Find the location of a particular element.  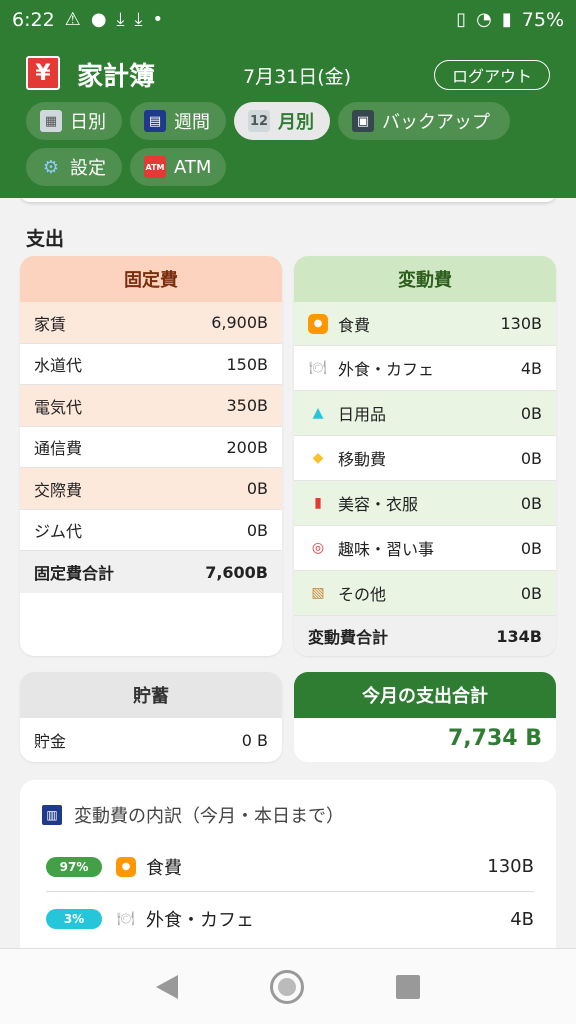

table-row: 通信費 200B is located at coordinates (151, 447).